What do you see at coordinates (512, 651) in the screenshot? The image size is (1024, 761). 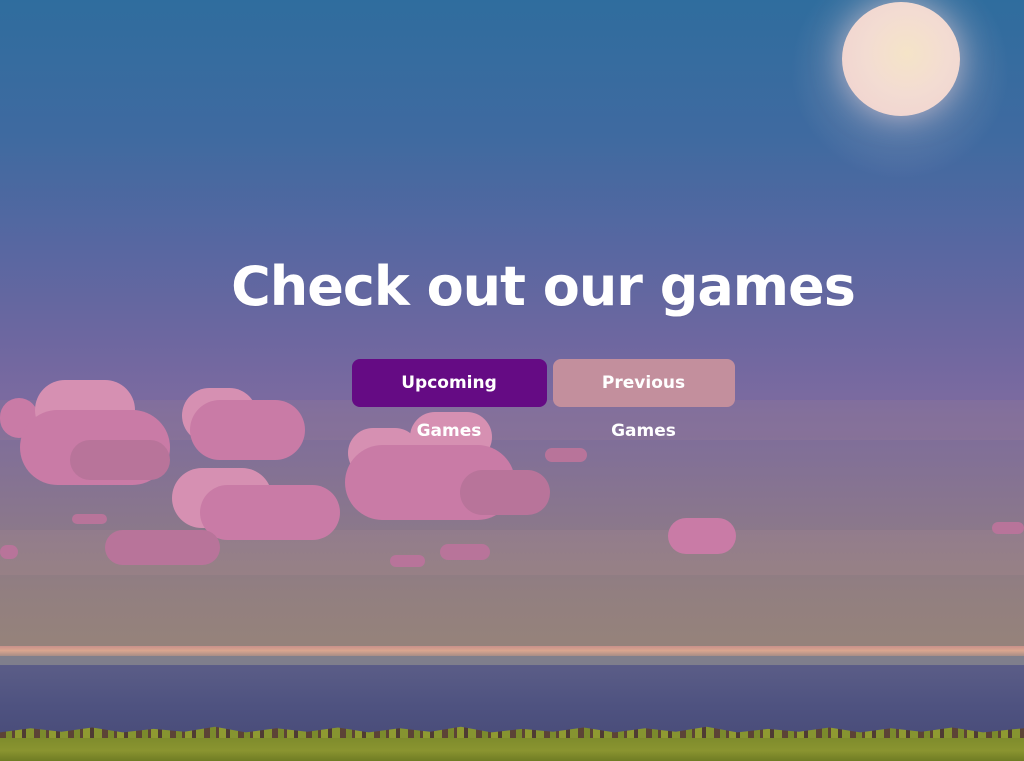 I see `horizon-line` at bounding box center [512, 651].